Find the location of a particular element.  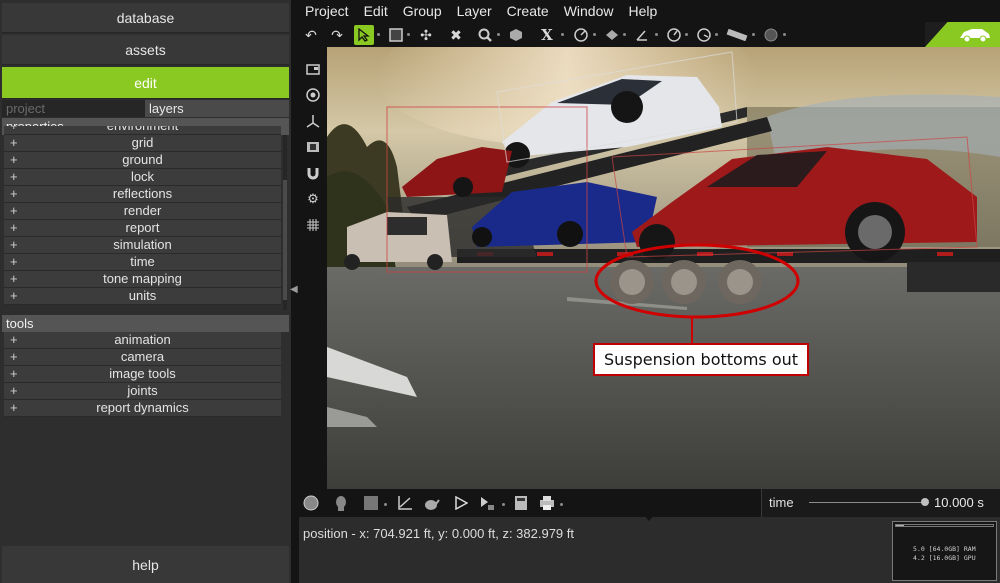

list-item-label: tone mapping is located at coordinates (142, 278).